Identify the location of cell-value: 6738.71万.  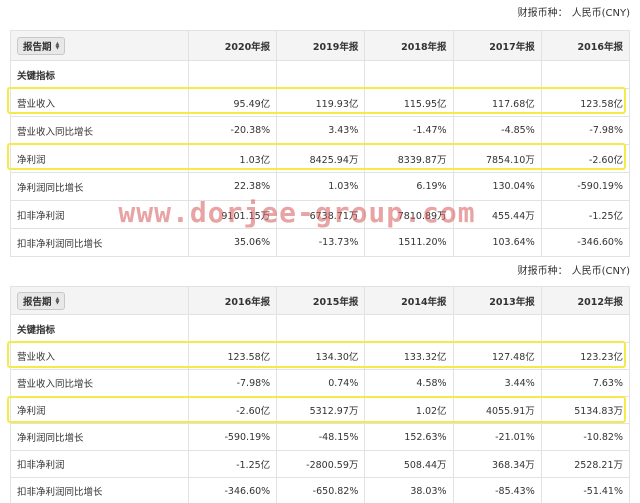
(321, 214).